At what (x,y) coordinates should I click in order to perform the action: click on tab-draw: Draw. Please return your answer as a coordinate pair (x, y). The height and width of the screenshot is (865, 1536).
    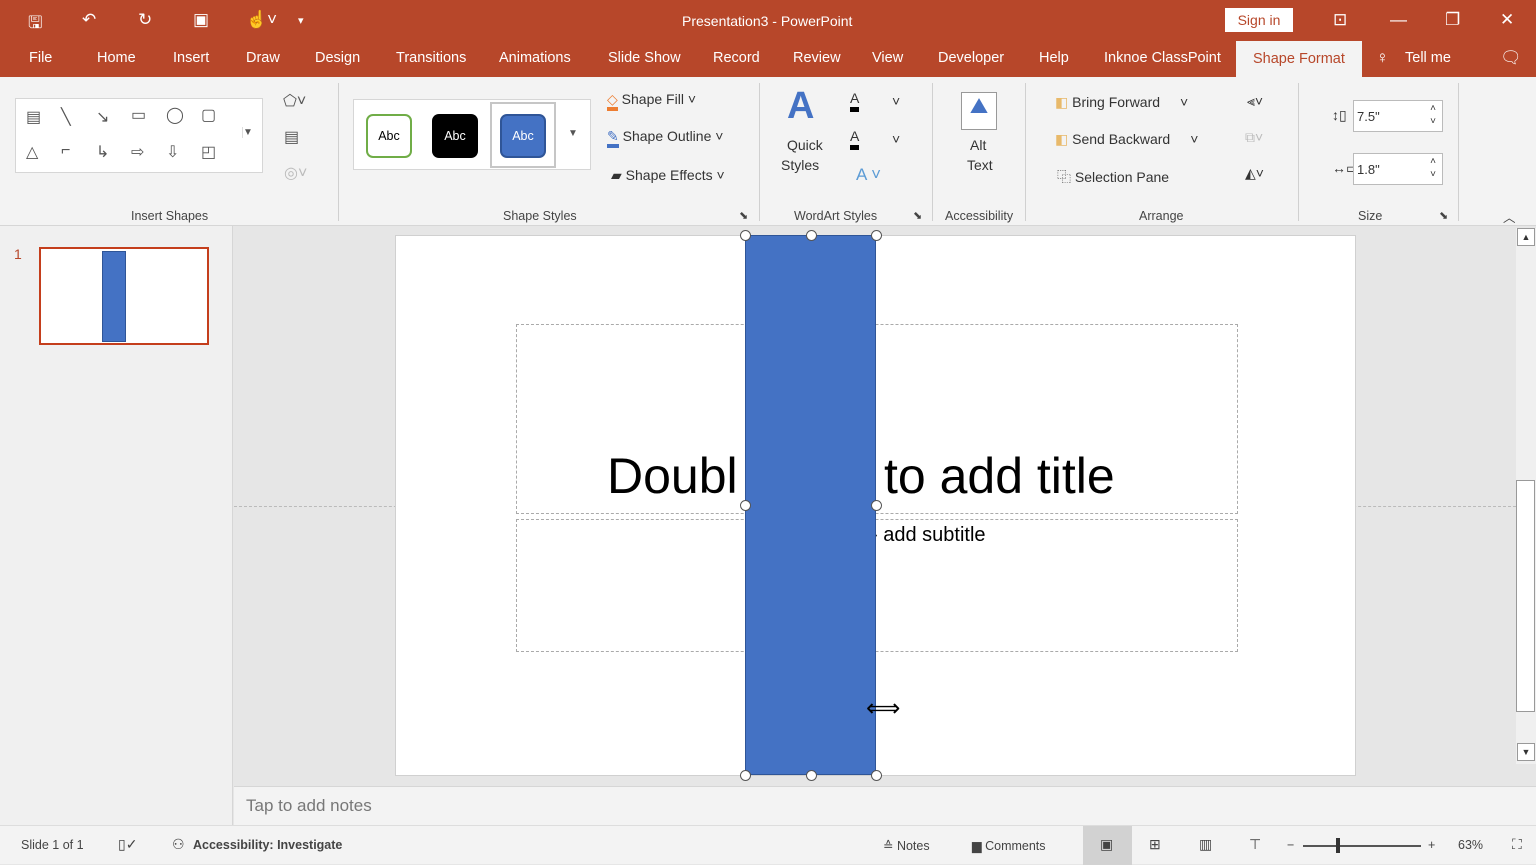
    Looking at the image, I should click on (263, 58).